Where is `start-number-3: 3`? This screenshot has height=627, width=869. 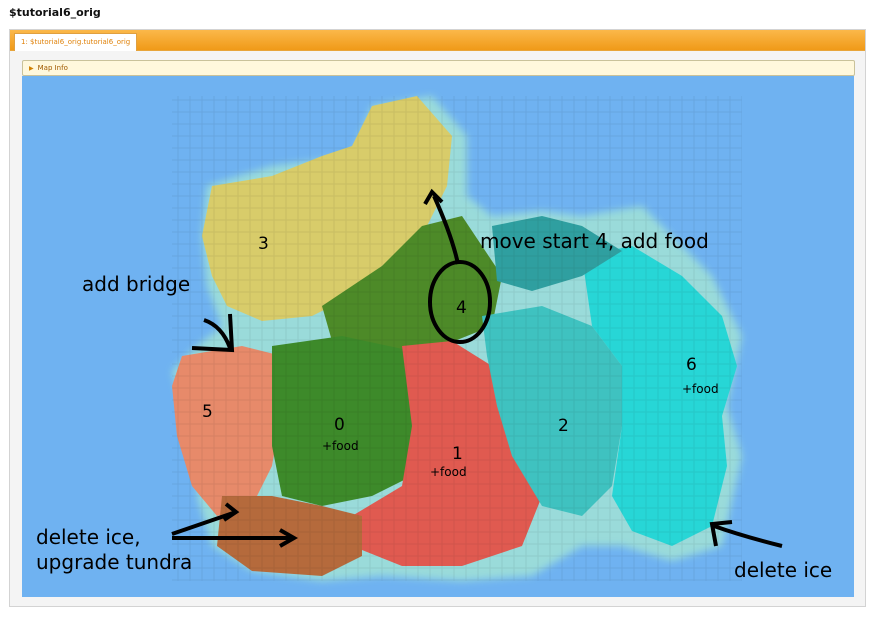 start-number-3: 3 is located at coordinates (263, 244).